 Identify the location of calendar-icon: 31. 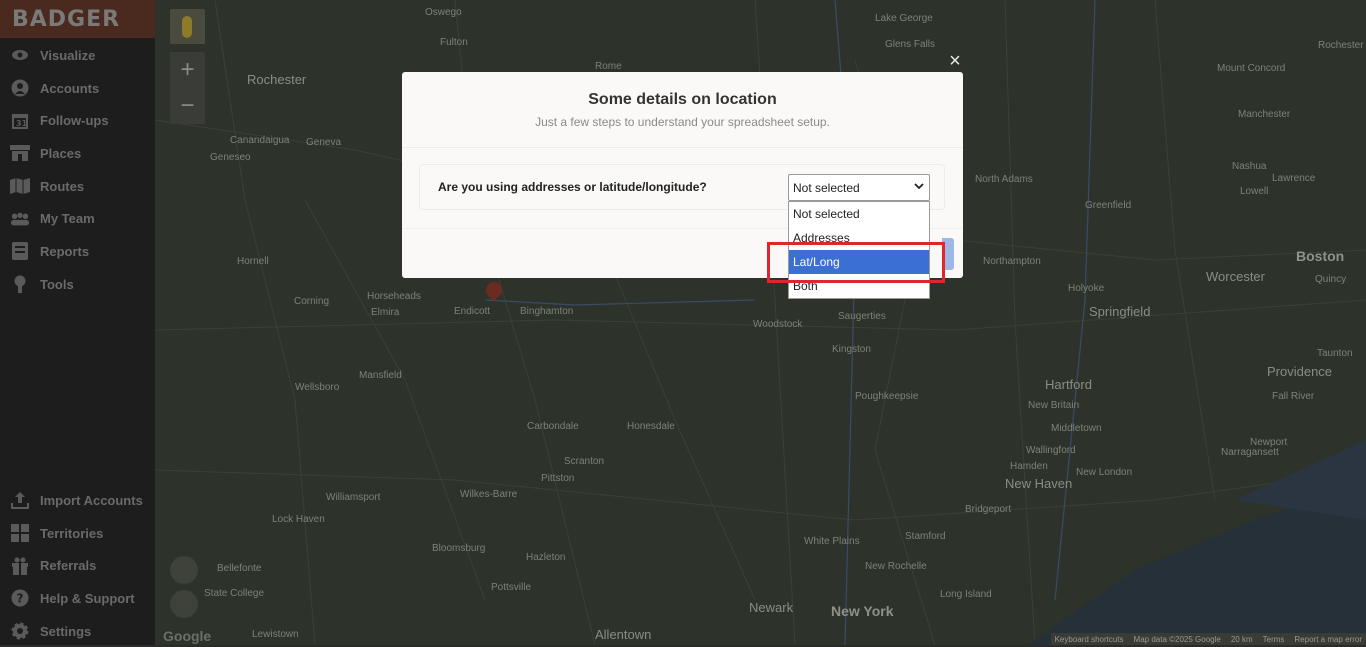
(20, 121).